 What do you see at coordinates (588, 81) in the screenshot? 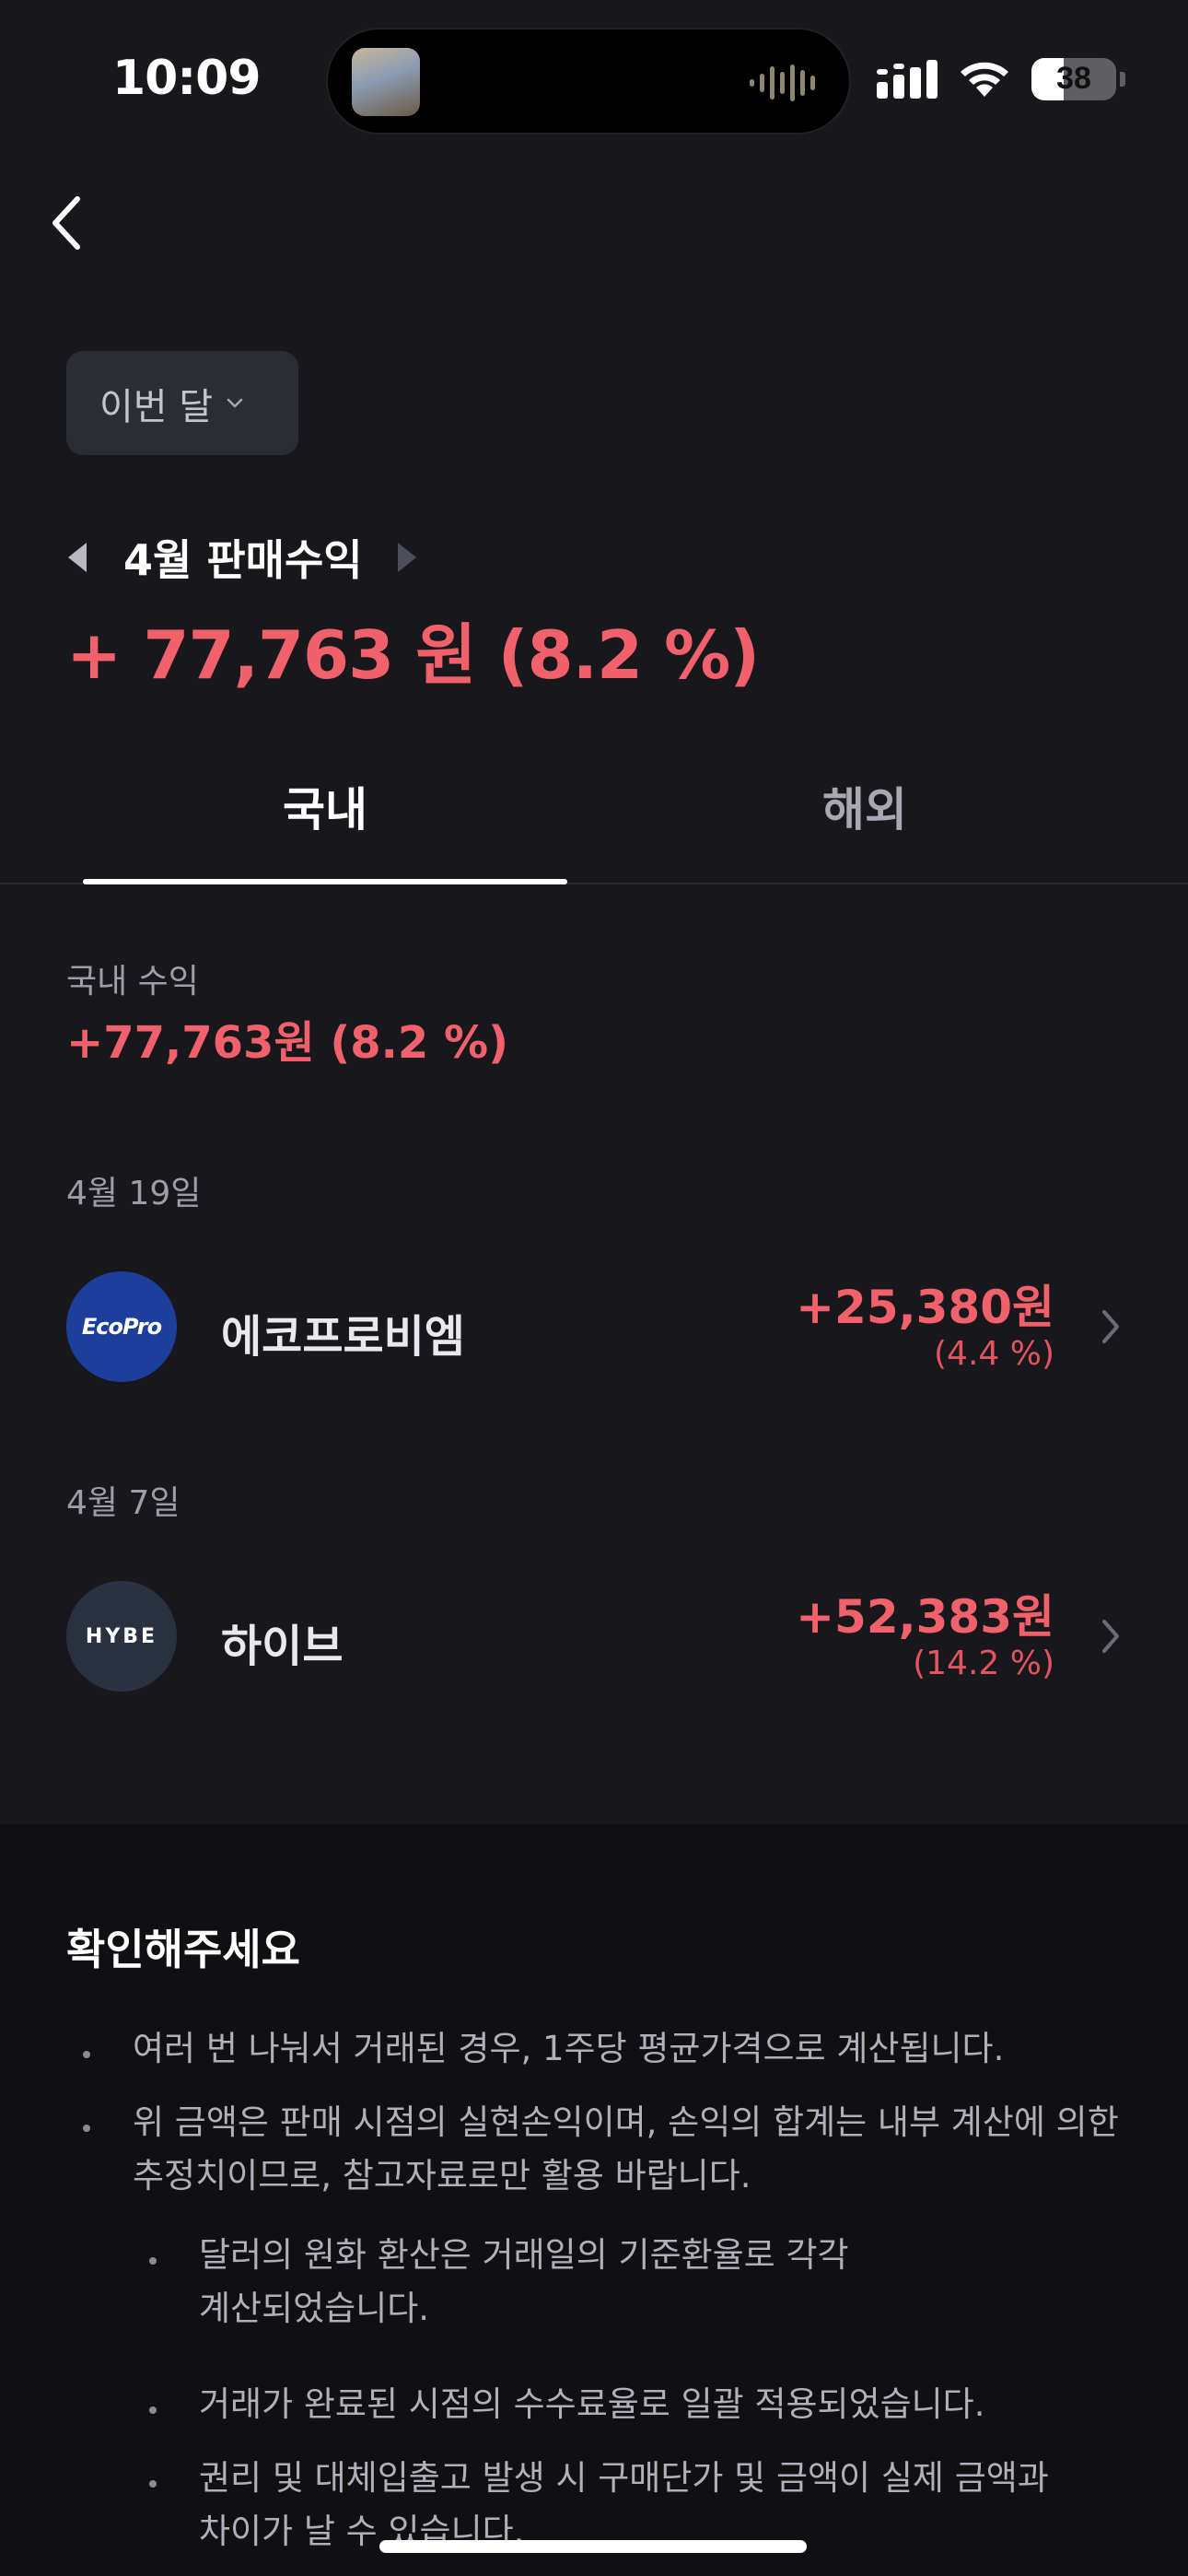
I see `dynamic-island` at bounding box center [588, 81].